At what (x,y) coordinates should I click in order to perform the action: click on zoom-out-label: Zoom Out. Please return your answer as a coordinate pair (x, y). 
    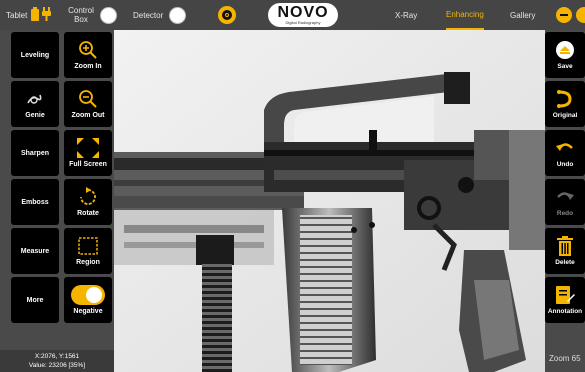
    Looking at the image, I should click on (88, 115).